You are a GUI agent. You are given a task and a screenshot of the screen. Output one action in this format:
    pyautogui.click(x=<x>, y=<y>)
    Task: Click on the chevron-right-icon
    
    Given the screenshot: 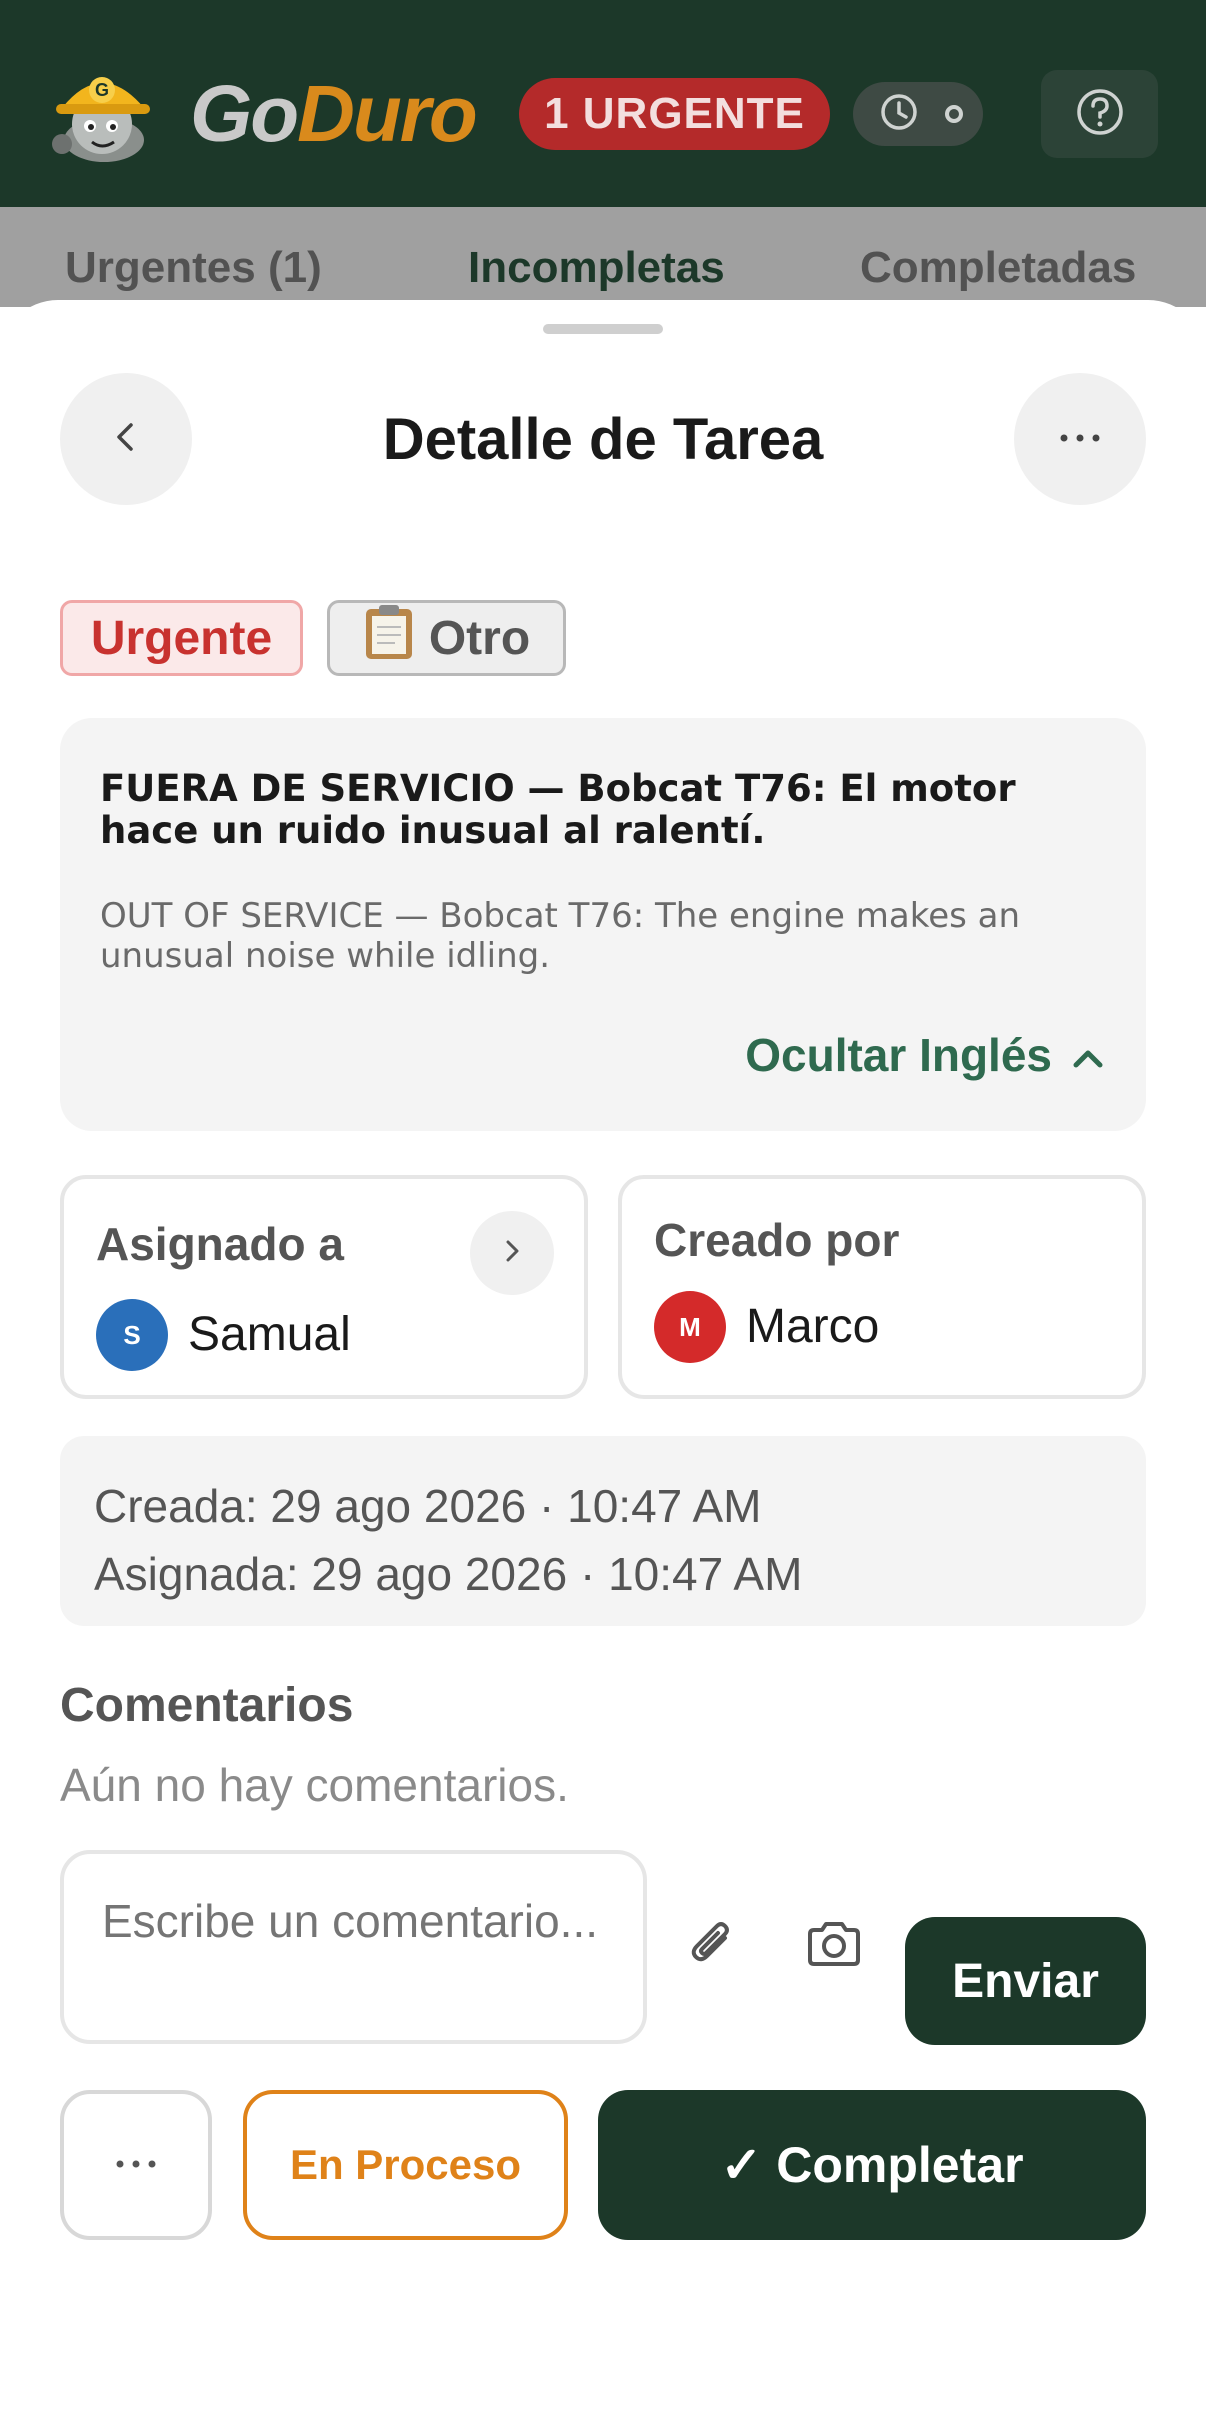 What is the action you would take?
    pyautogui.click(x=512, y=1253)
    